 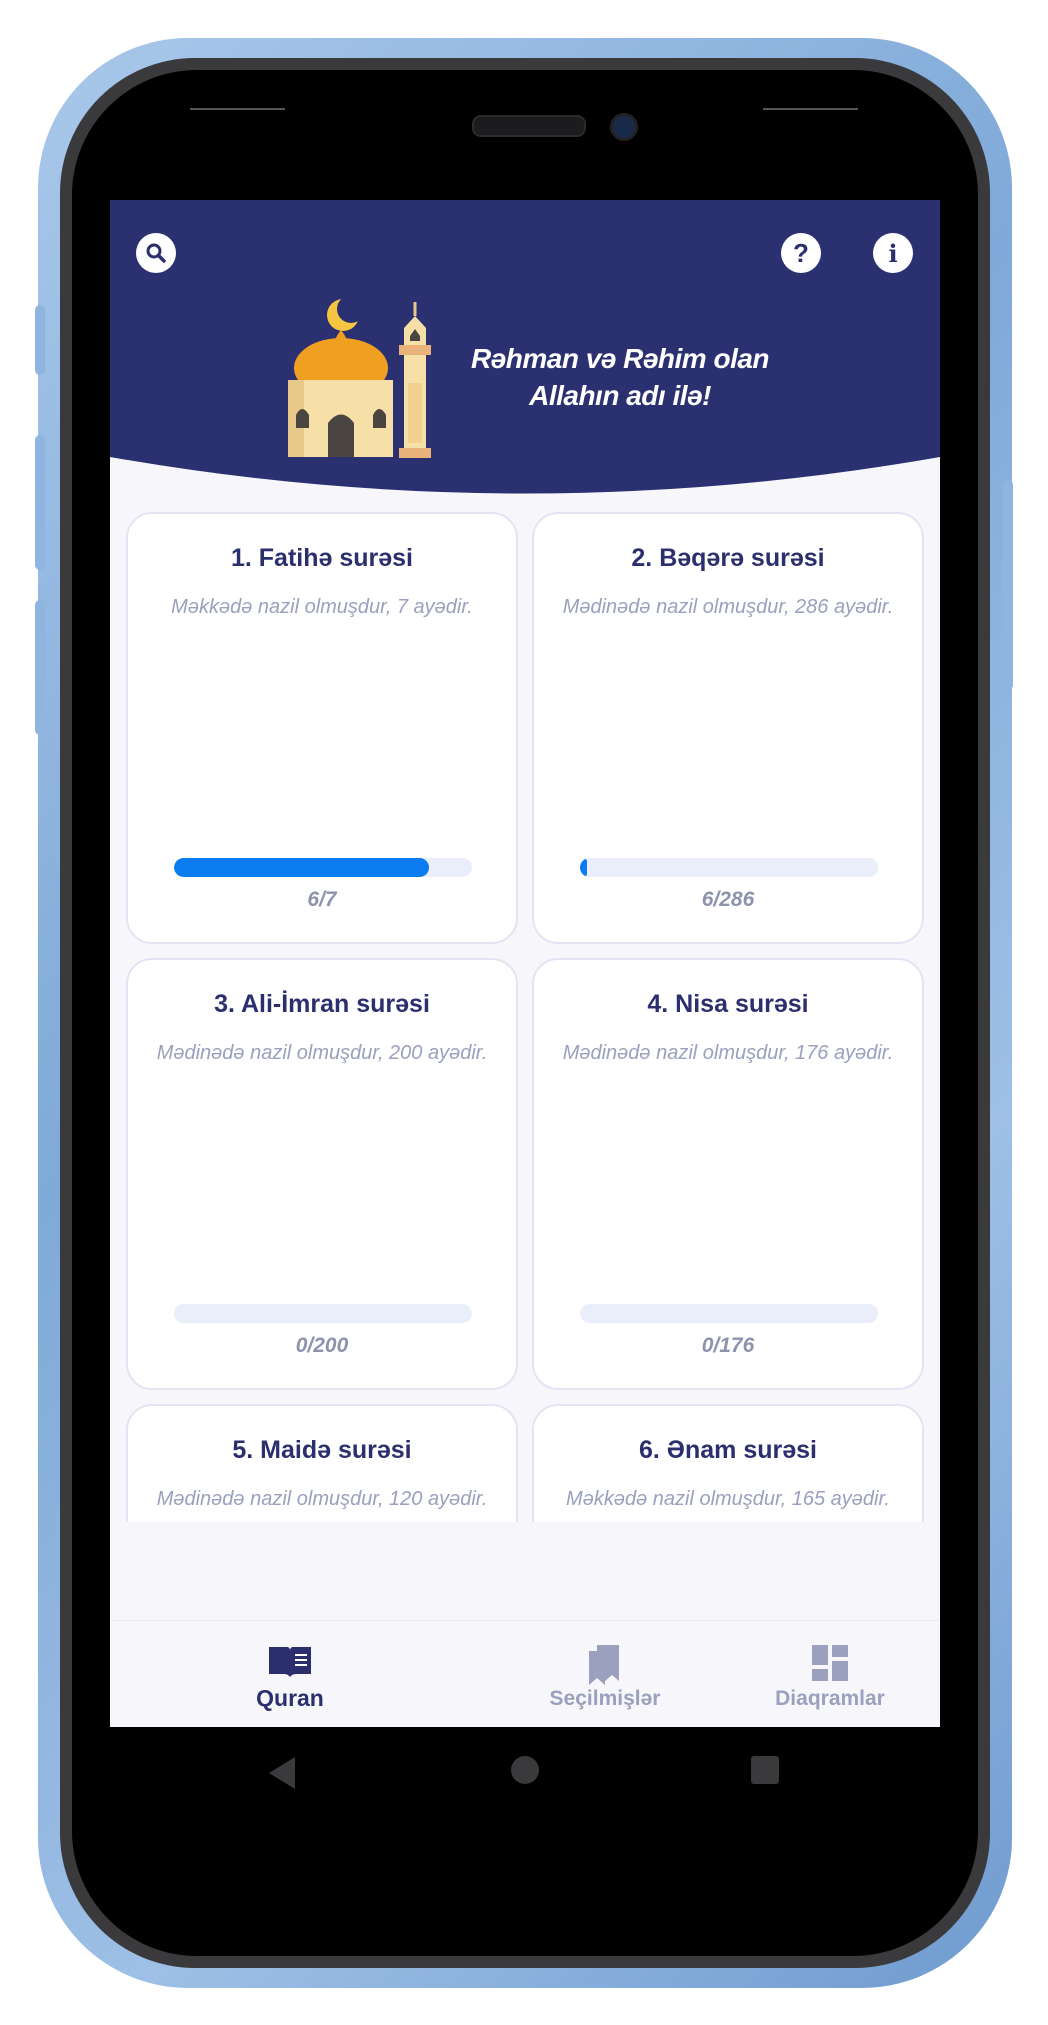 I want to click on search-icon, so click(x=156, y=253).